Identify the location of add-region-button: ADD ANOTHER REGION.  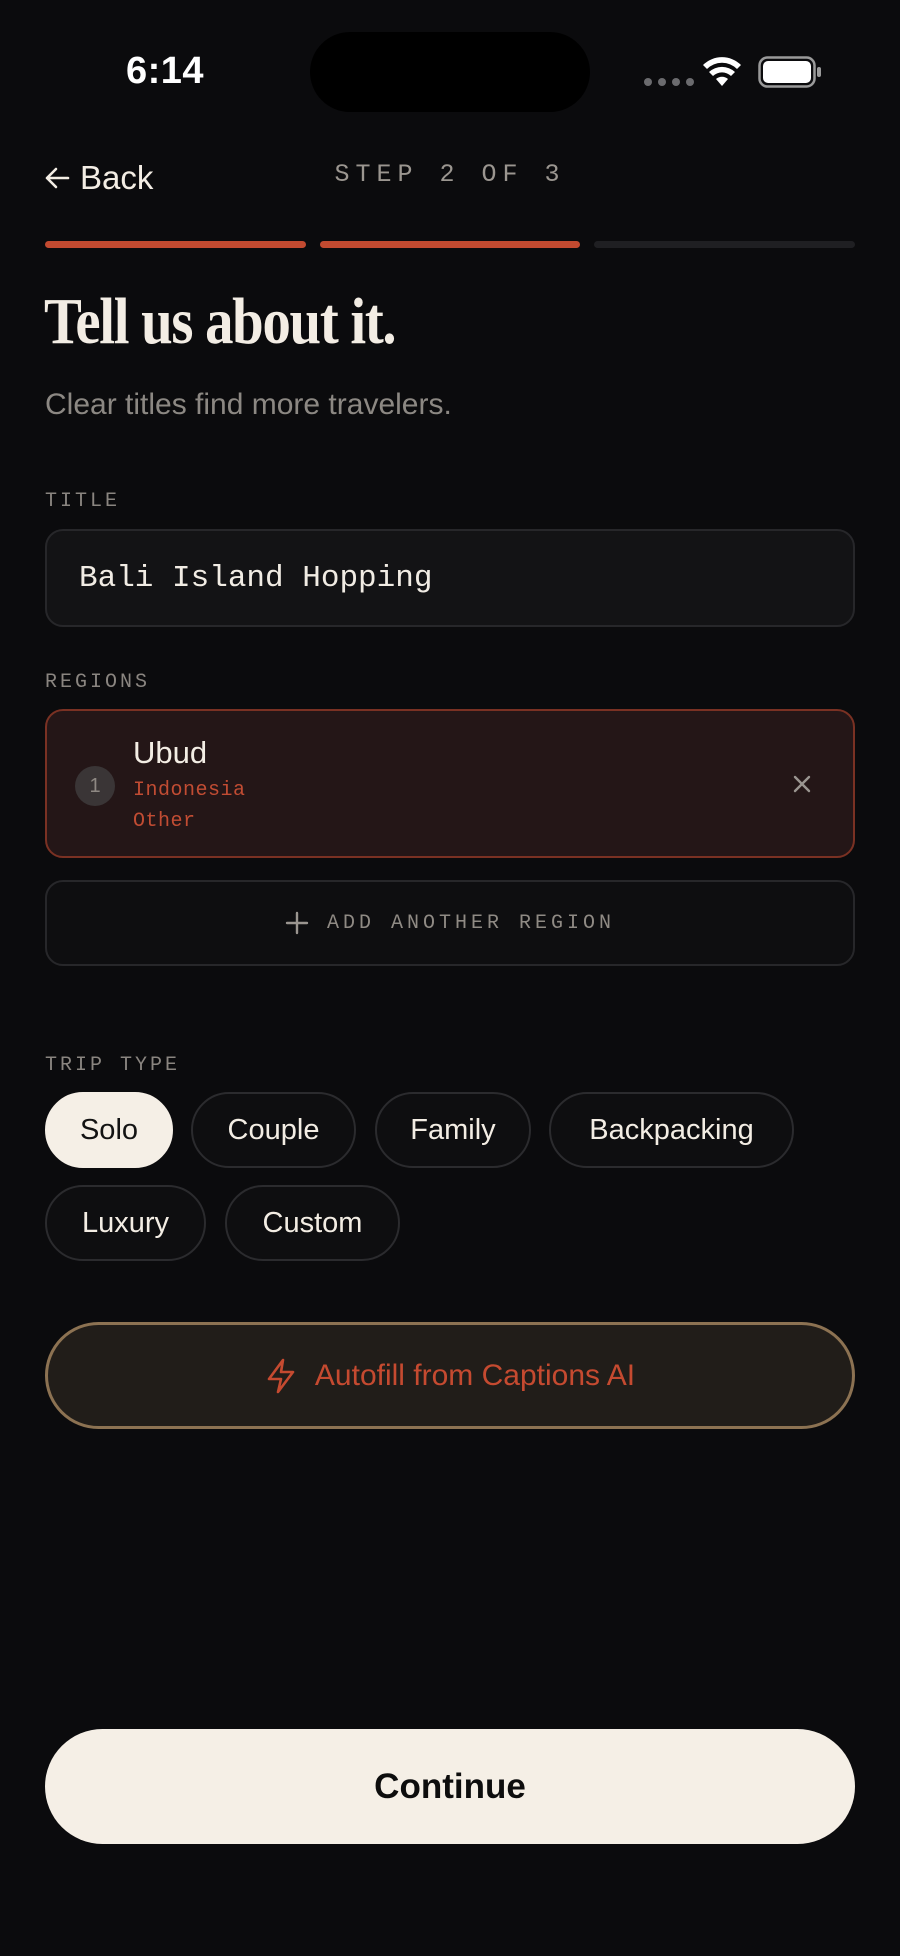
(450, 923).